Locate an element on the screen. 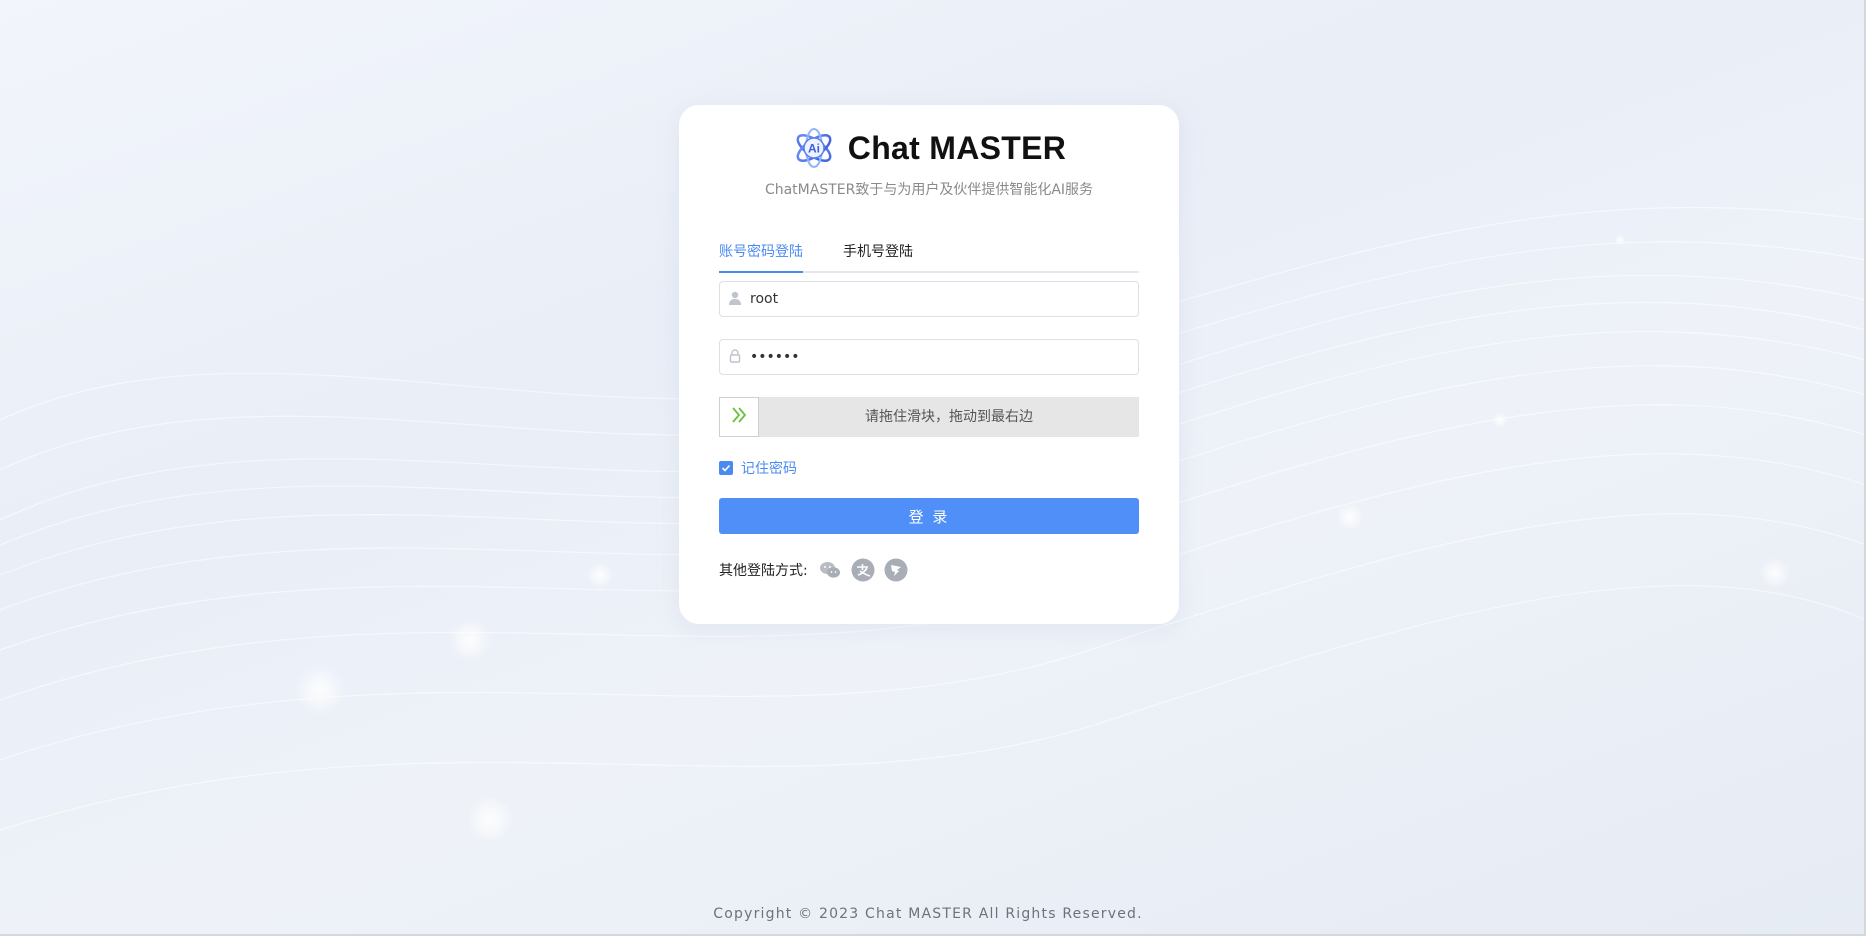 This screenshot has width=1866, height=936. username-field: root is located at coordinates (929, 299).